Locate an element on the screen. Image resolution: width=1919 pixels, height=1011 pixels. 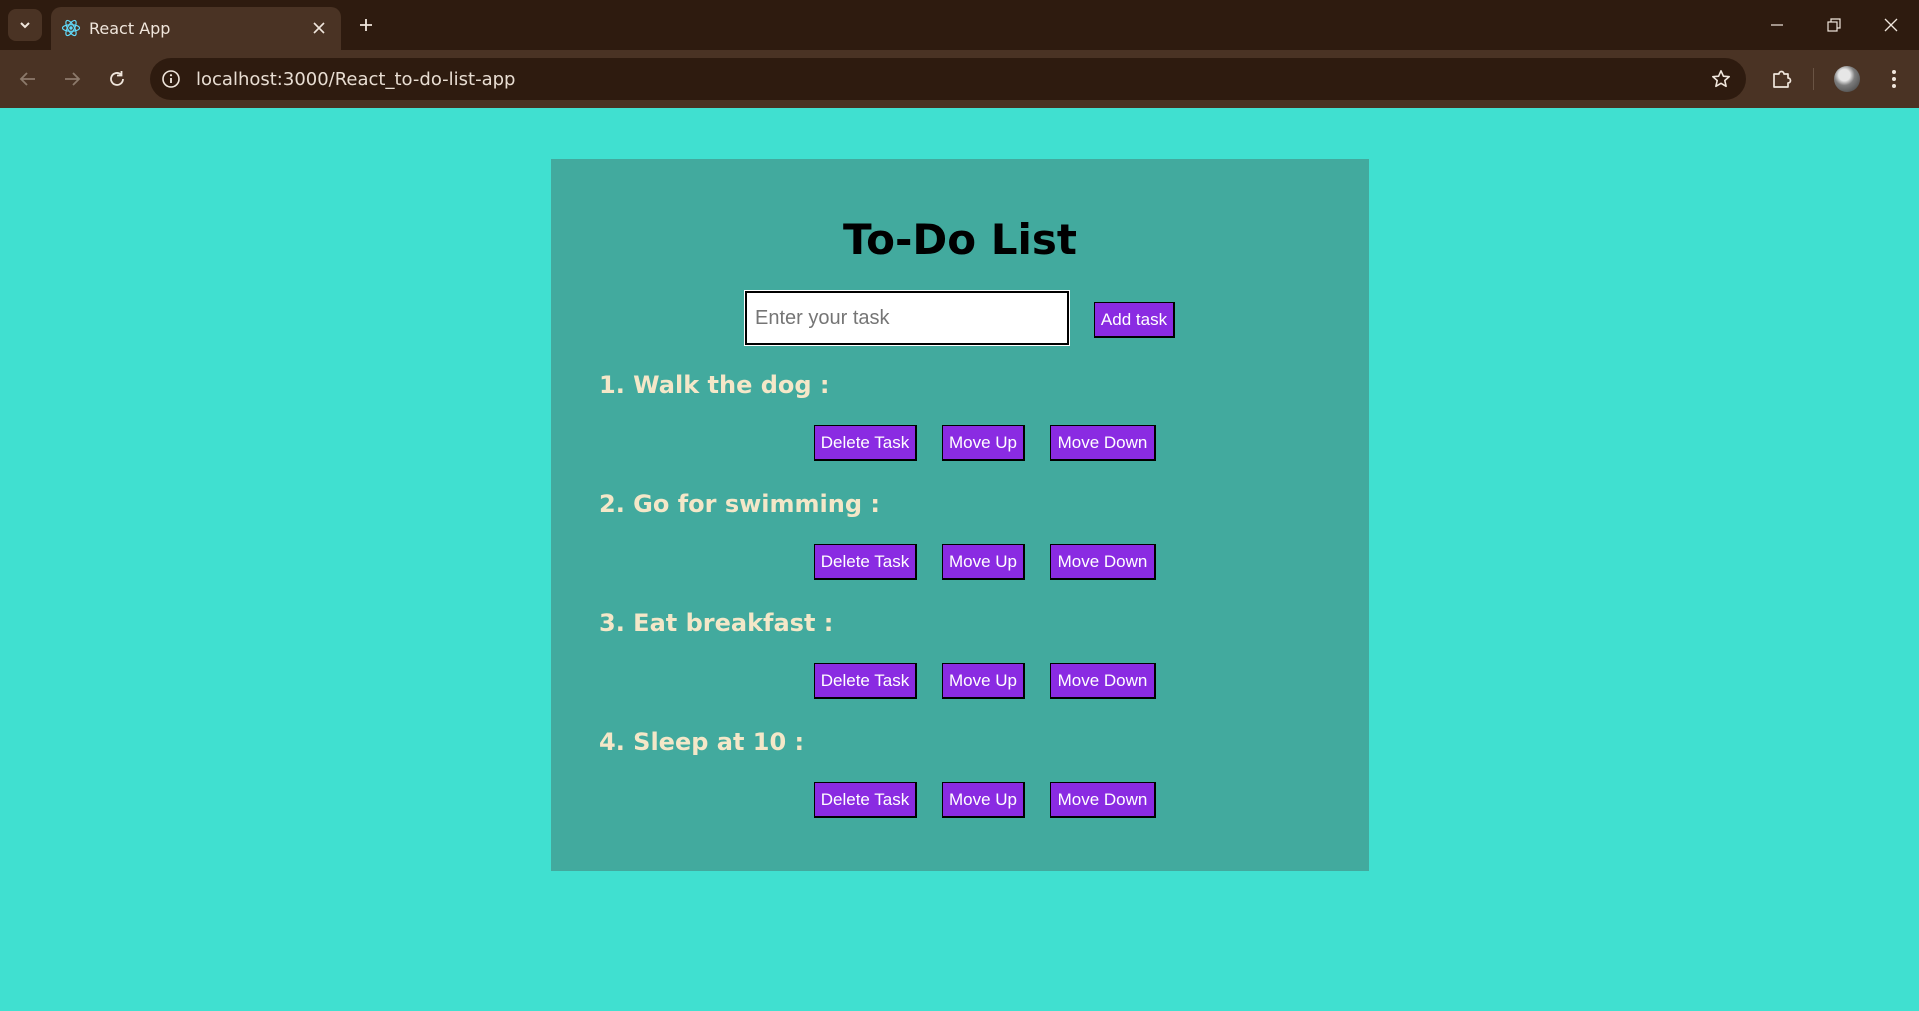
new-tab-button is located at coordinates (366, 25).